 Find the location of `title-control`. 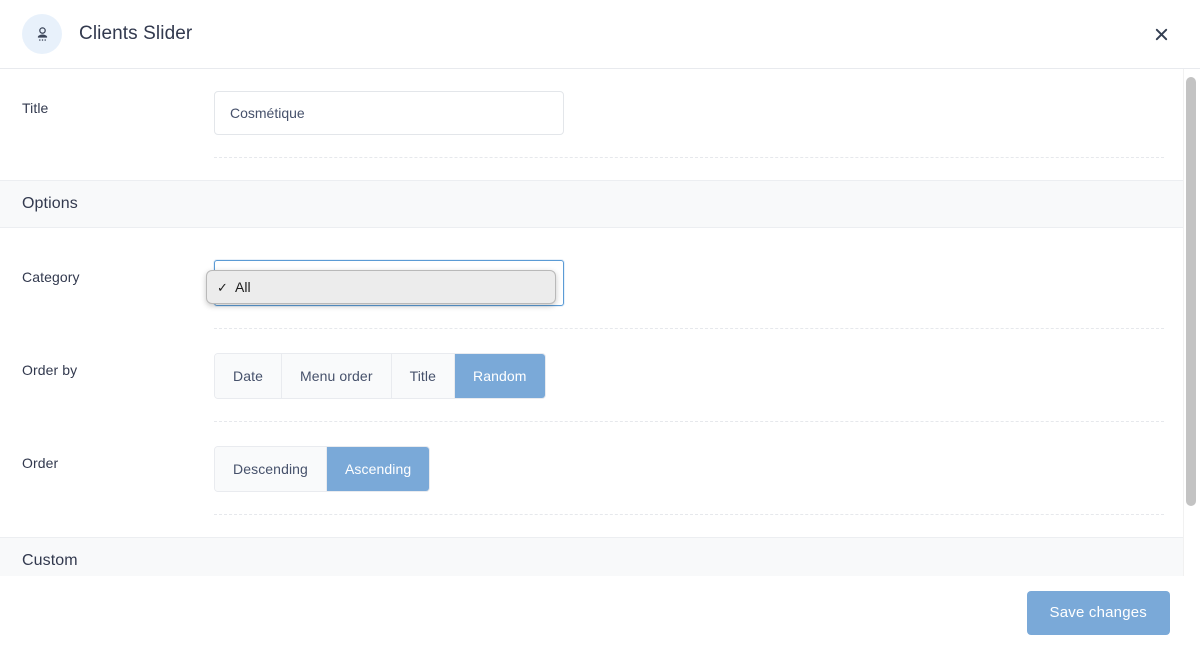

title-control is located at coordinates (689, 113).